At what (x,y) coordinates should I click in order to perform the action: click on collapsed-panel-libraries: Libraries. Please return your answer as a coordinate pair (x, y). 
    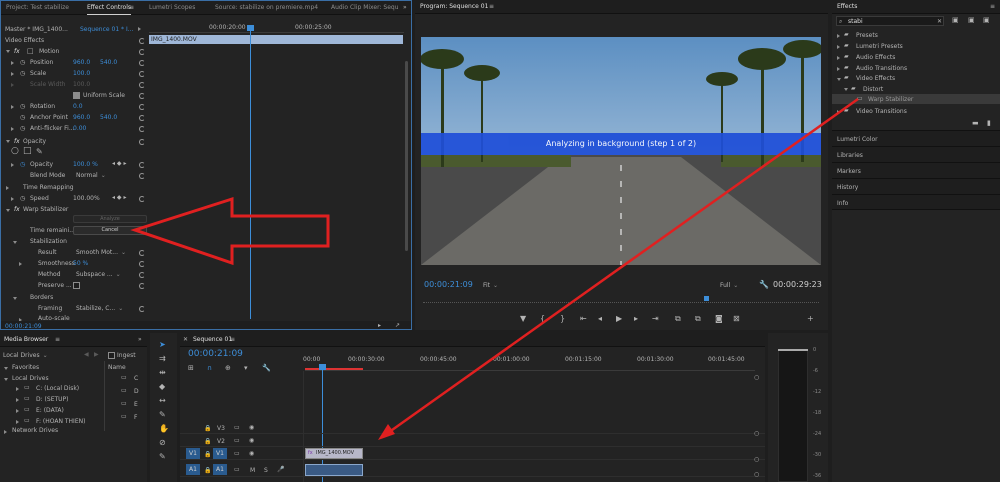
    Looking at the image, I should click on (916, 154).